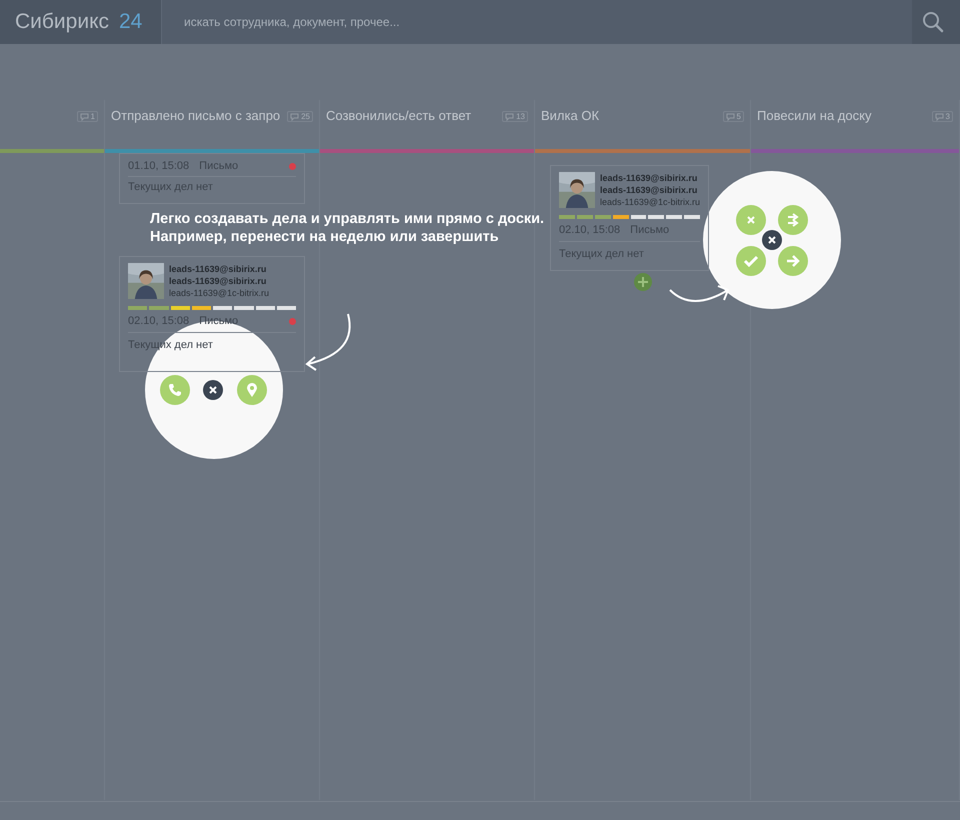 This screenshot has width=960, height=820. I want to click on column-title: Созвонились/есть ответ, so click(399, 115).